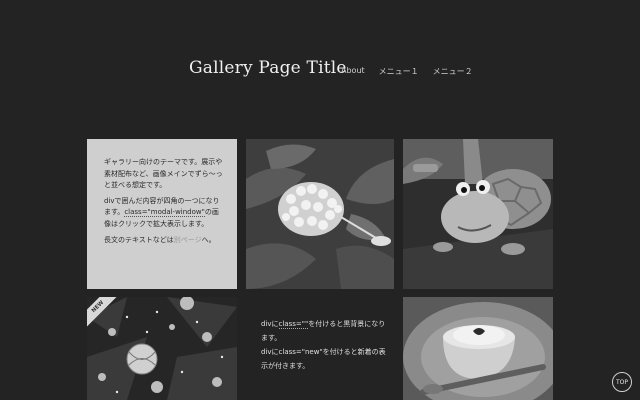 The image size is (640, 400). I want to click on other-page-link: 別ページ, so click(188, 240).